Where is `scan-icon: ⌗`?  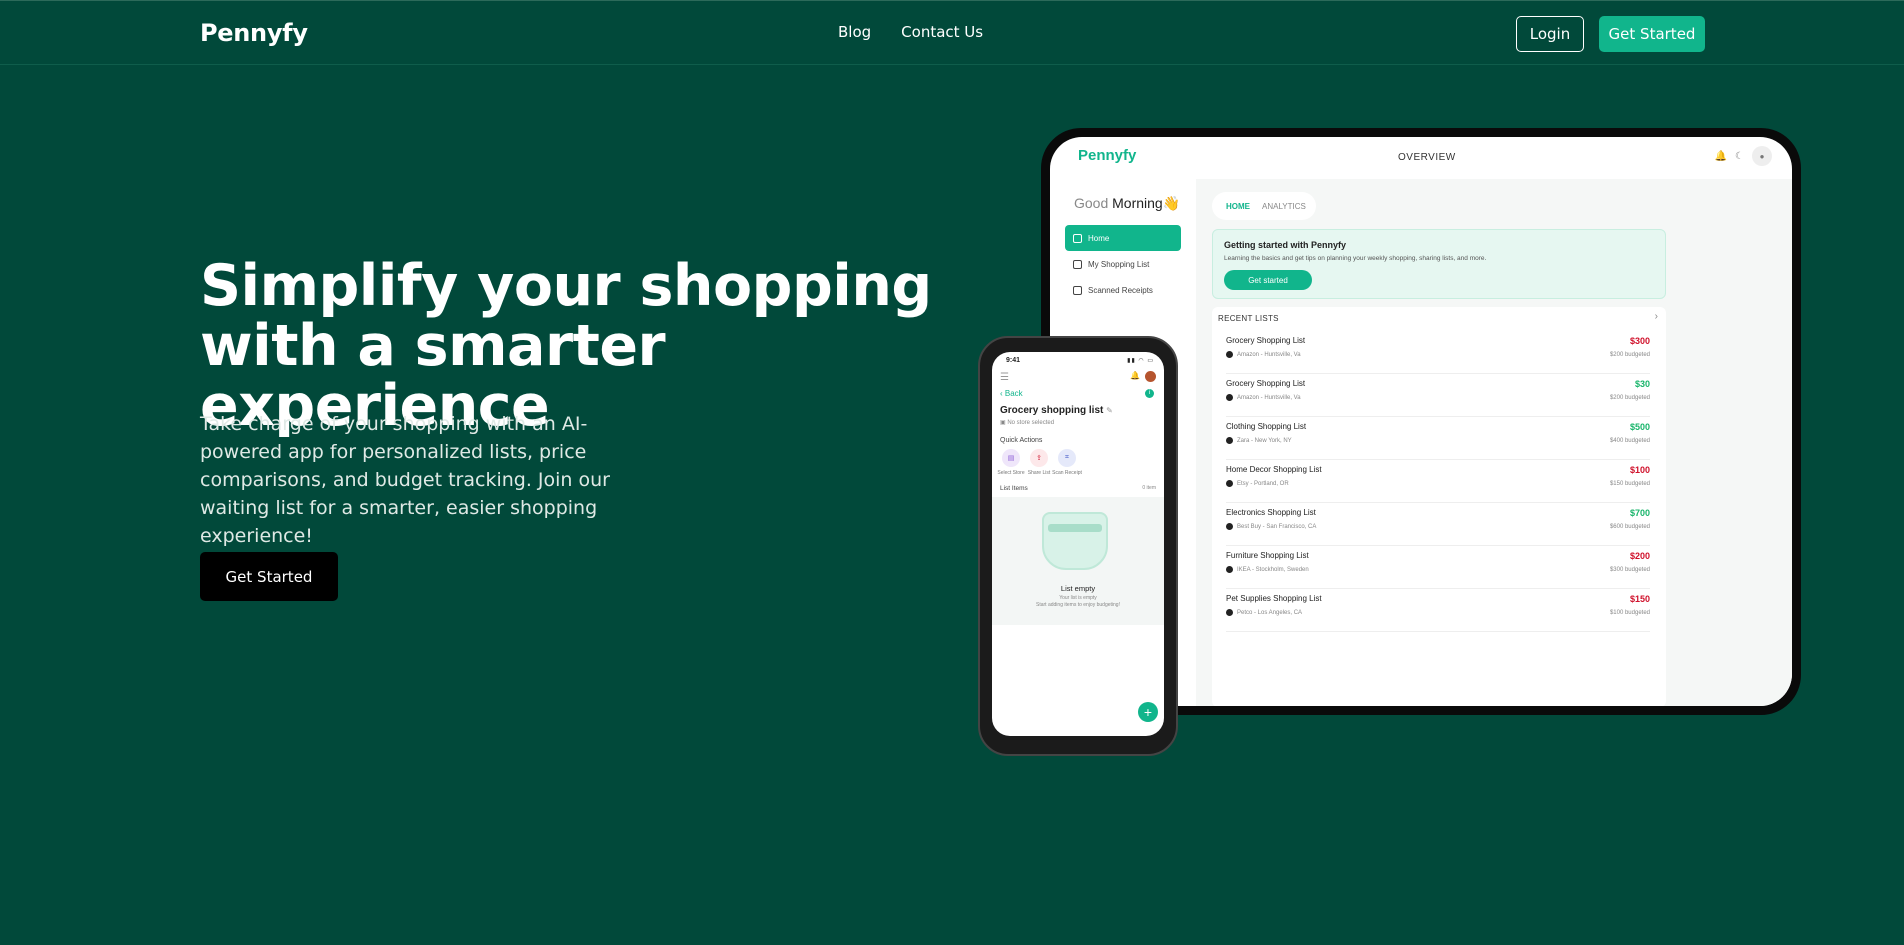
scan-icon: ⌗ is located at coordinates (1067, 458).